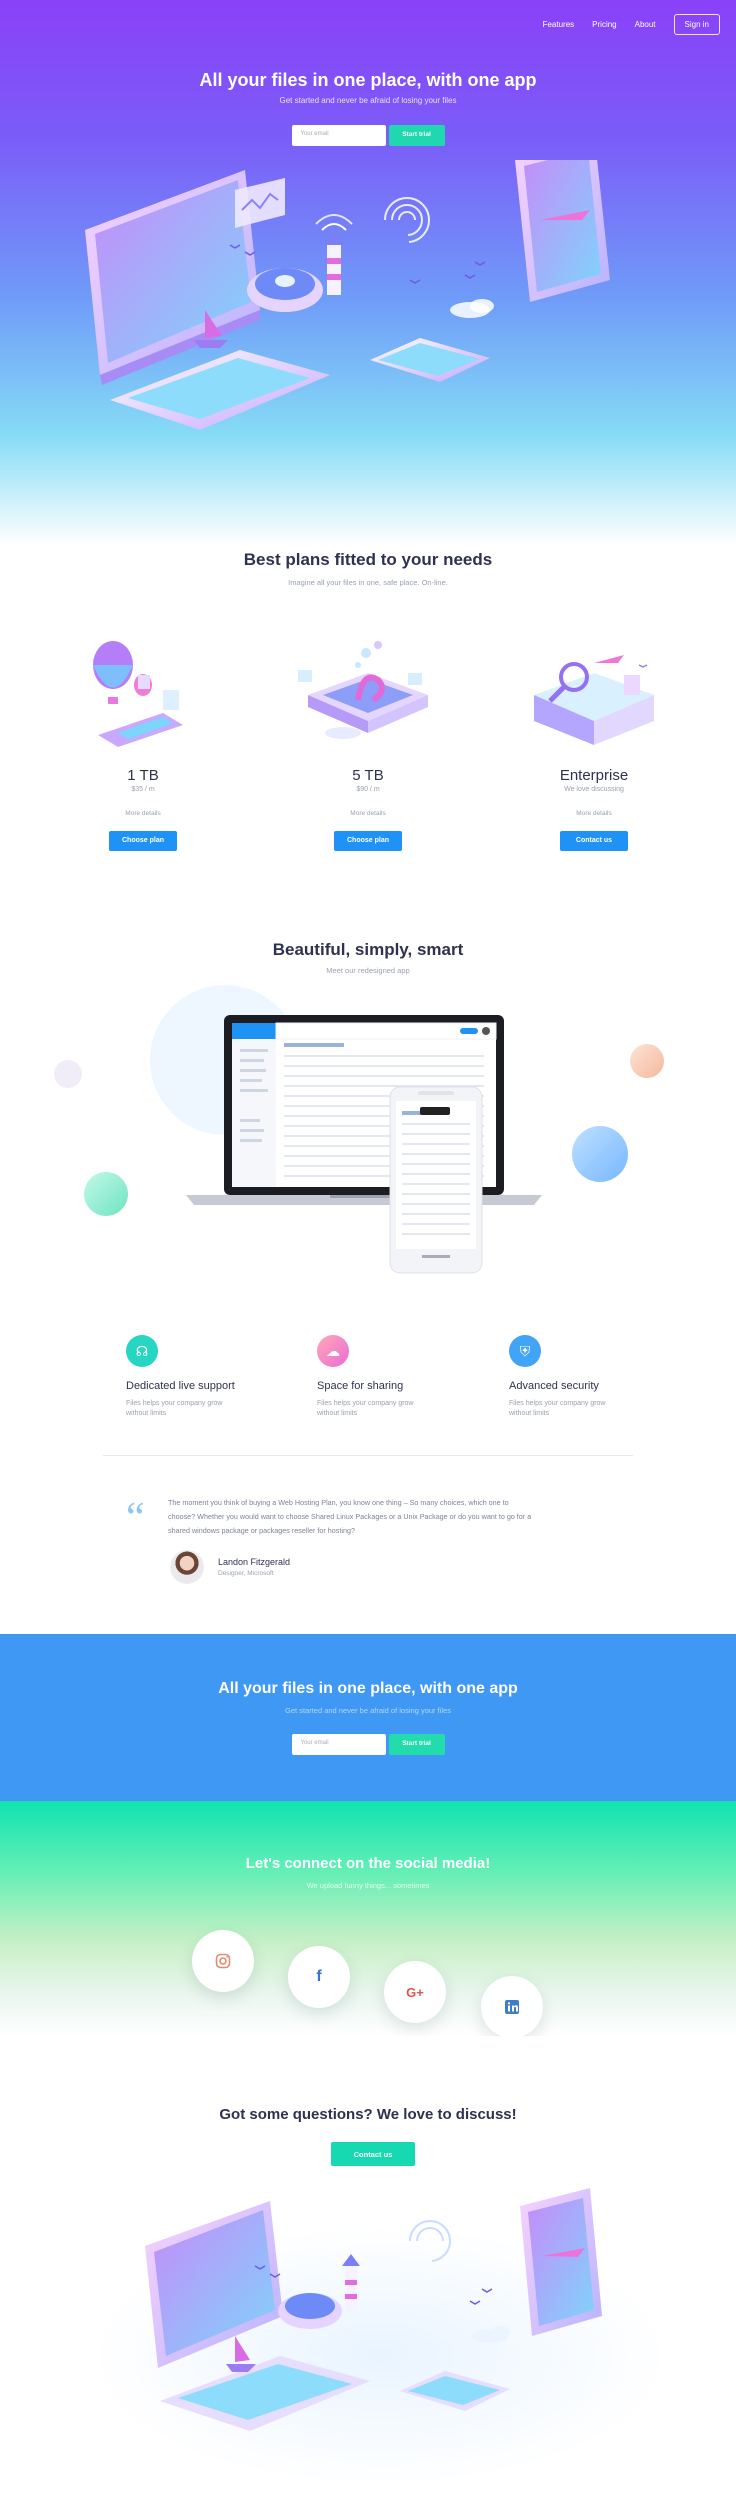 This screenshot has height=2495, width=736. What do you see at coordinates (138, 694) in the screenshot?
I see `balloon-illustration` at bounding box center [138, 694].